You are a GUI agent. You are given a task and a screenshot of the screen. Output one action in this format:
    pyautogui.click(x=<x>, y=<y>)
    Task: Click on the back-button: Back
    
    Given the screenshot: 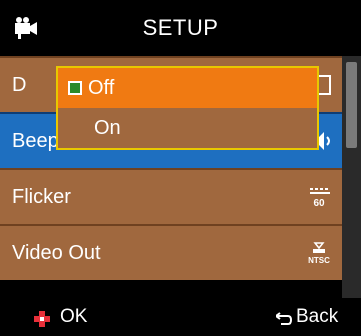 What is the action you would take?
    pyautogui.click(x=317, y=317)
    